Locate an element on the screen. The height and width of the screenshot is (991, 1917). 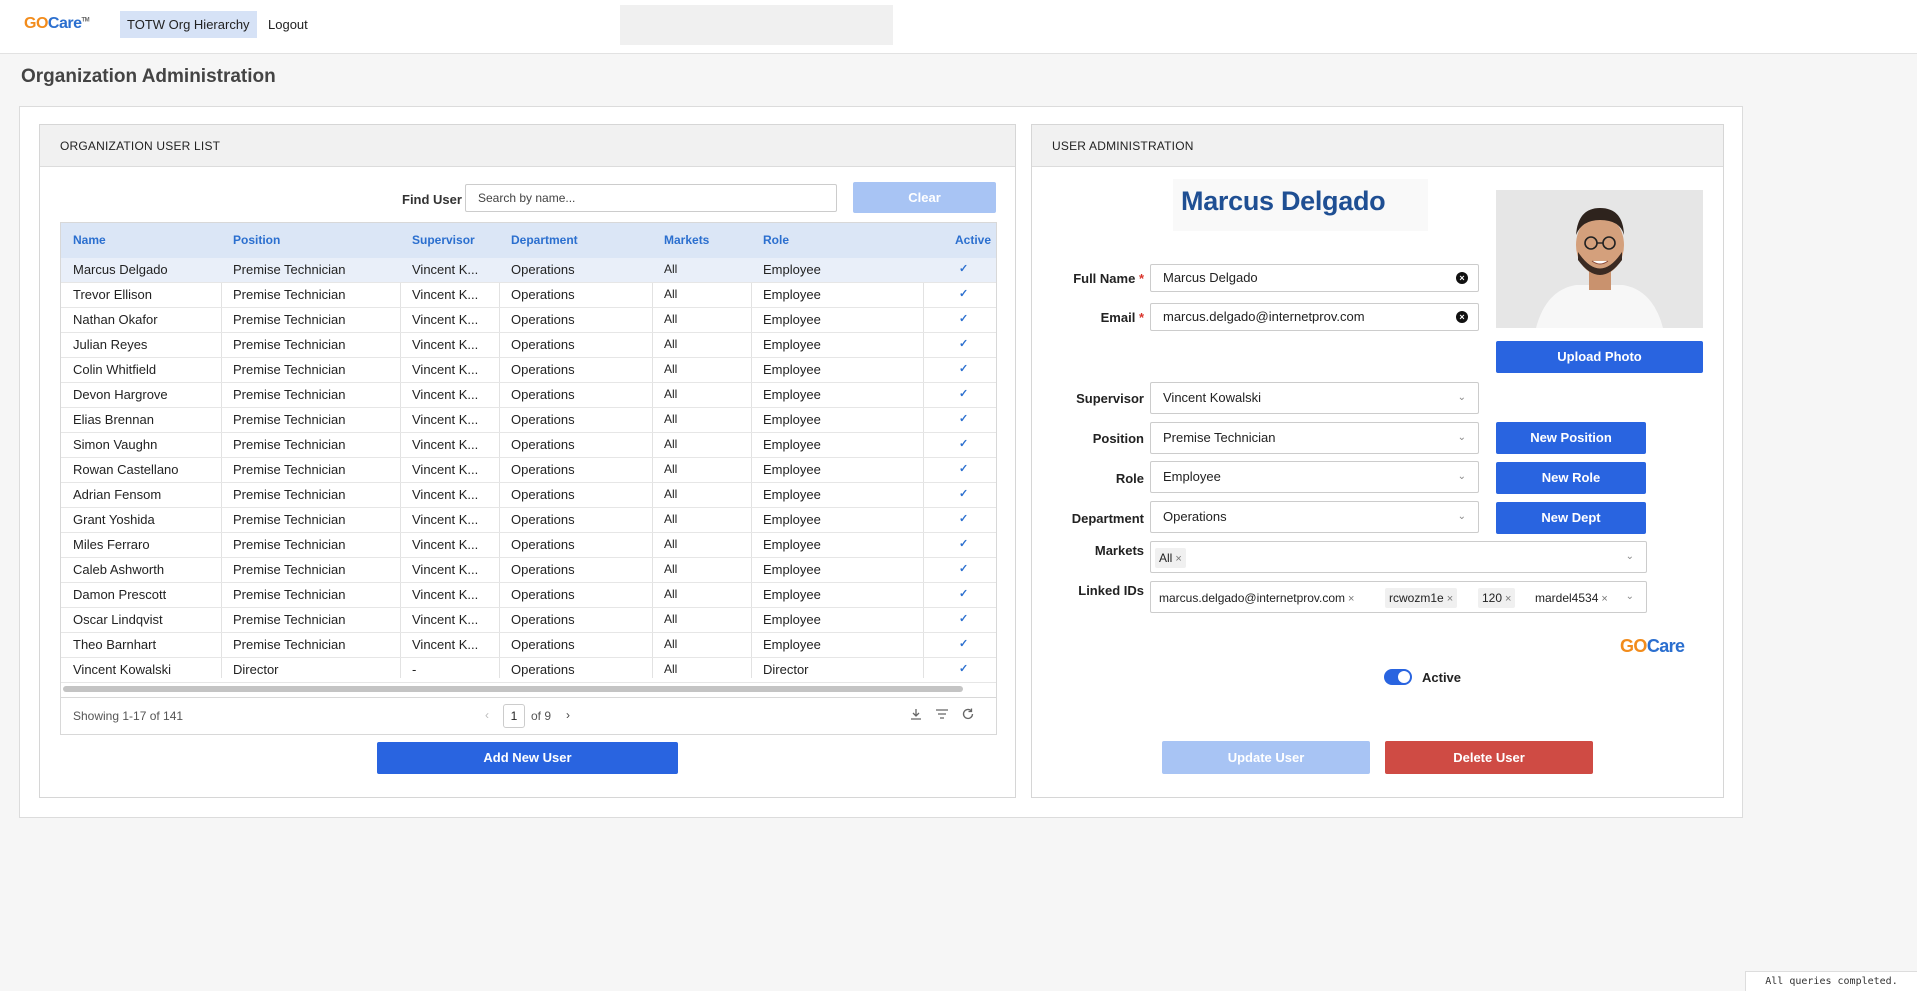
col-active: Active is located at coordinates (973, 240).